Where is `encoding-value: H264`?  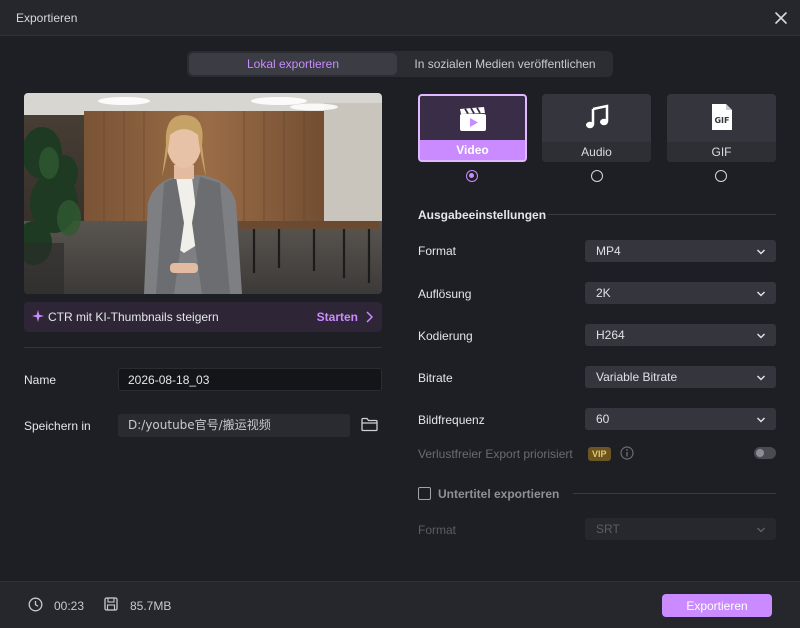
encoding-value: H264 is located at coordinates (610, 335).